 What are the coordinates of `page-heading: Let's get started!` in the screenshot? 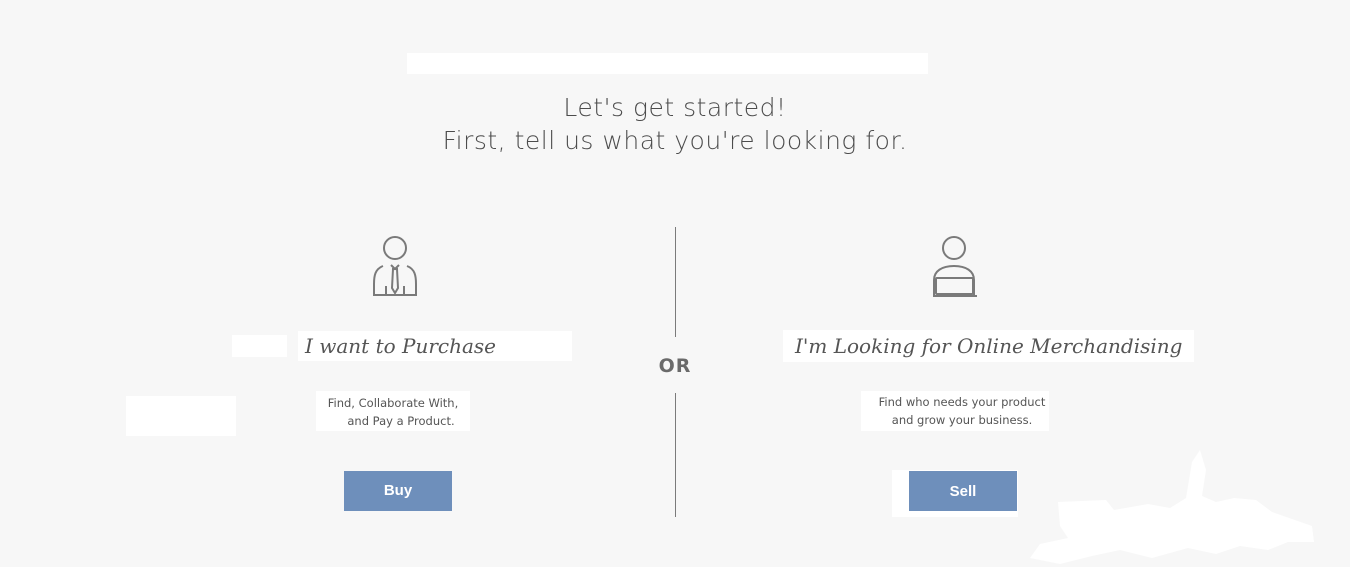 It's located at (675, 107).